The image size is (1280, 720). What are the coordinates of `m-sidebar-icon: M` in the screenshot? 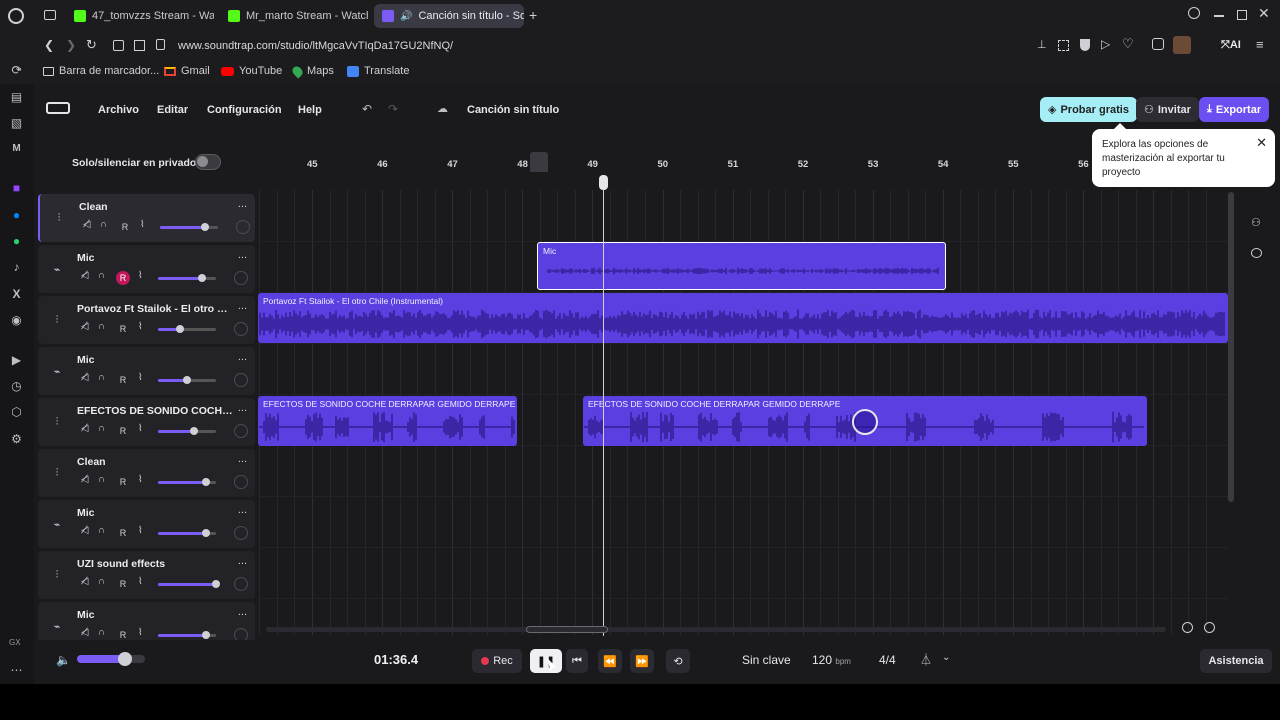 It's located at (16, 148).